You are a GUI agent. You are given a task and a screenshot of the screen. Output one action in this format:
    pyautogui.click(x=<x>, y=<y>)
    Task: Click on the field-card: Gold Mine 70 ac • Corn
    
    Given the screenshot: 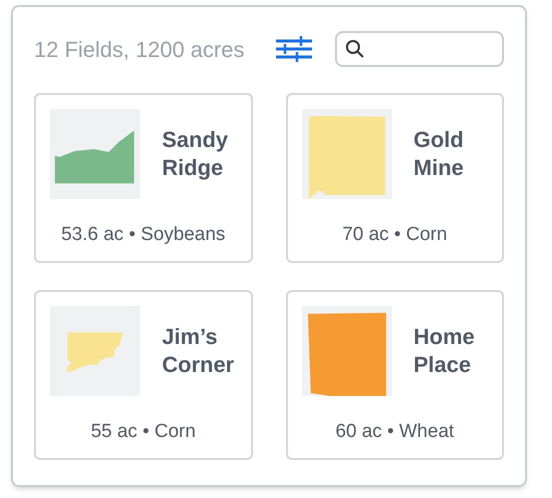 What is the action you would take?
    pyautogui.click(x=395, y=178)
    